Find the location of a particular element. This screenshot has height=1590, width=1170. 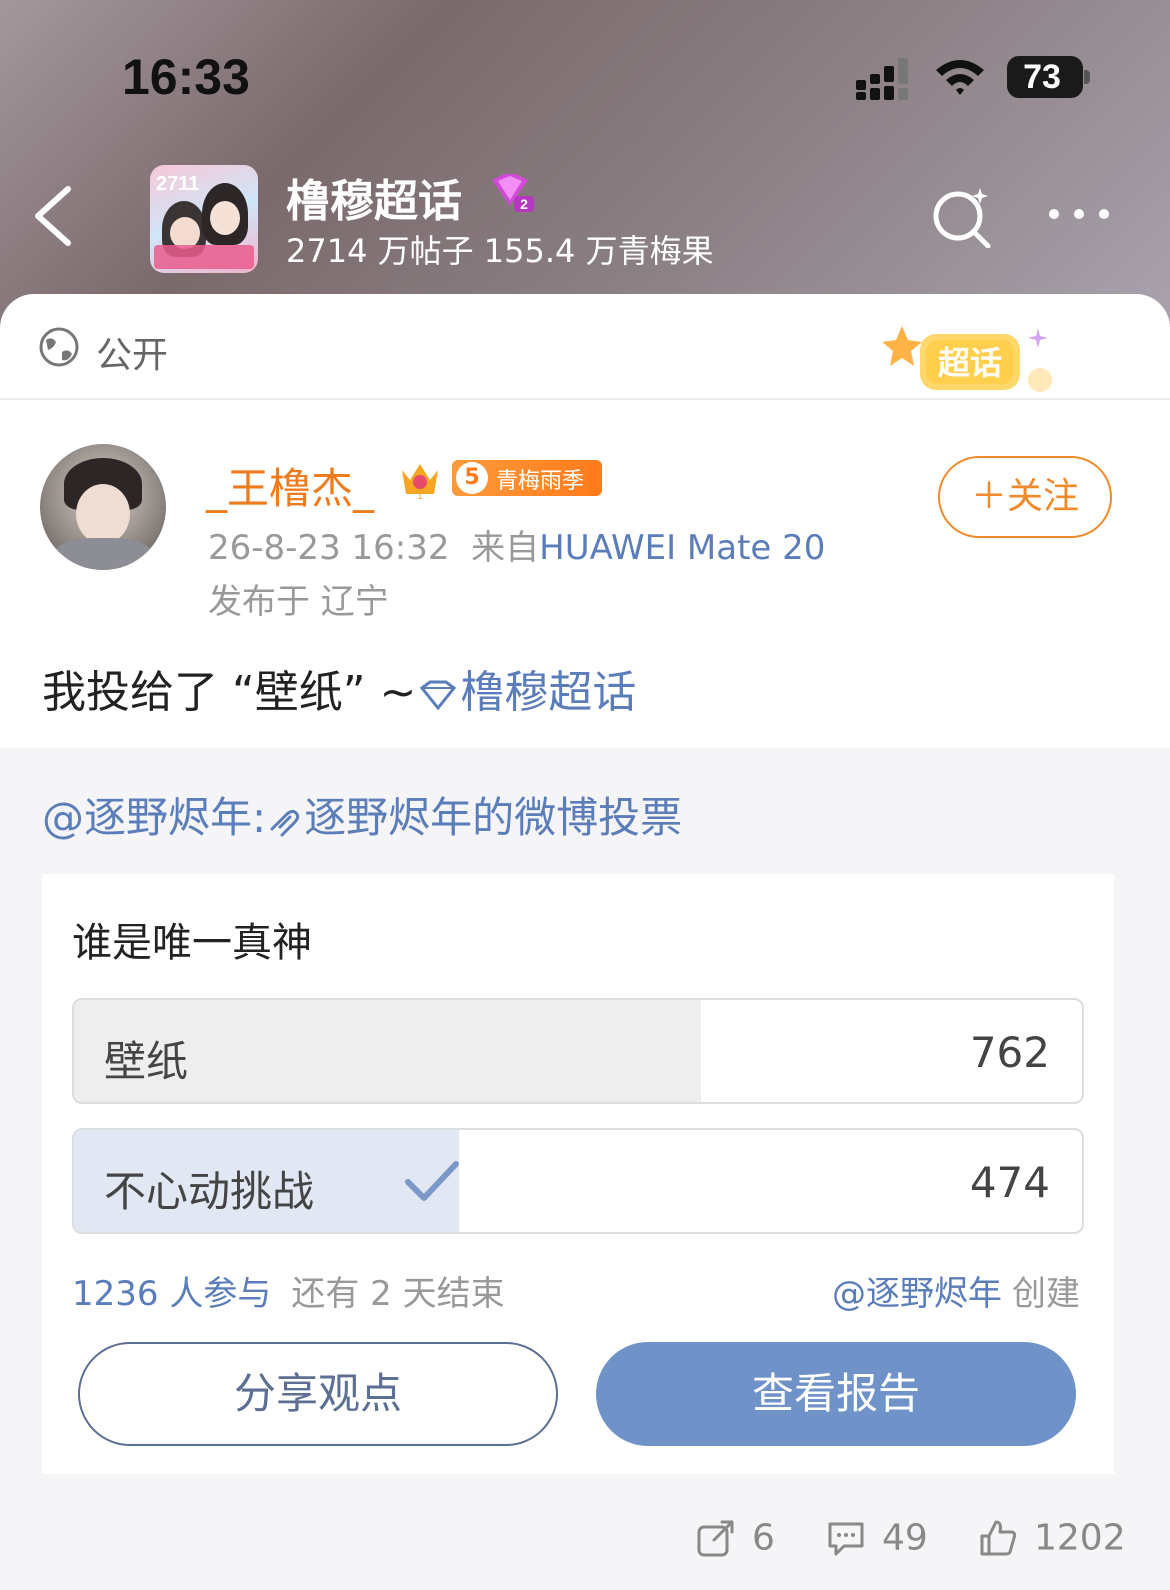

comment-count: 49 is located at coordinates (905, 1538).